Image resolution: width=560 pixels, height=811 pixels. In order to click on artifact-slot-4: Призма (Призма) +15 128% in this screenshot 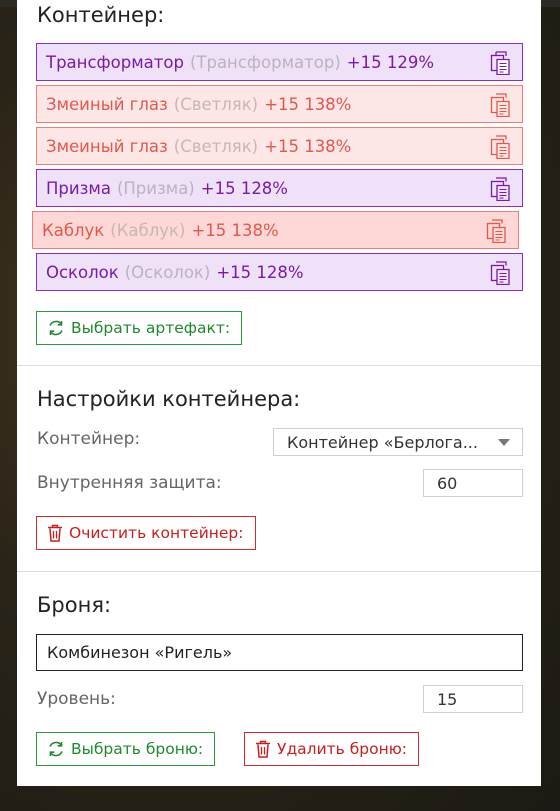, I will do `click(279, 188)`.